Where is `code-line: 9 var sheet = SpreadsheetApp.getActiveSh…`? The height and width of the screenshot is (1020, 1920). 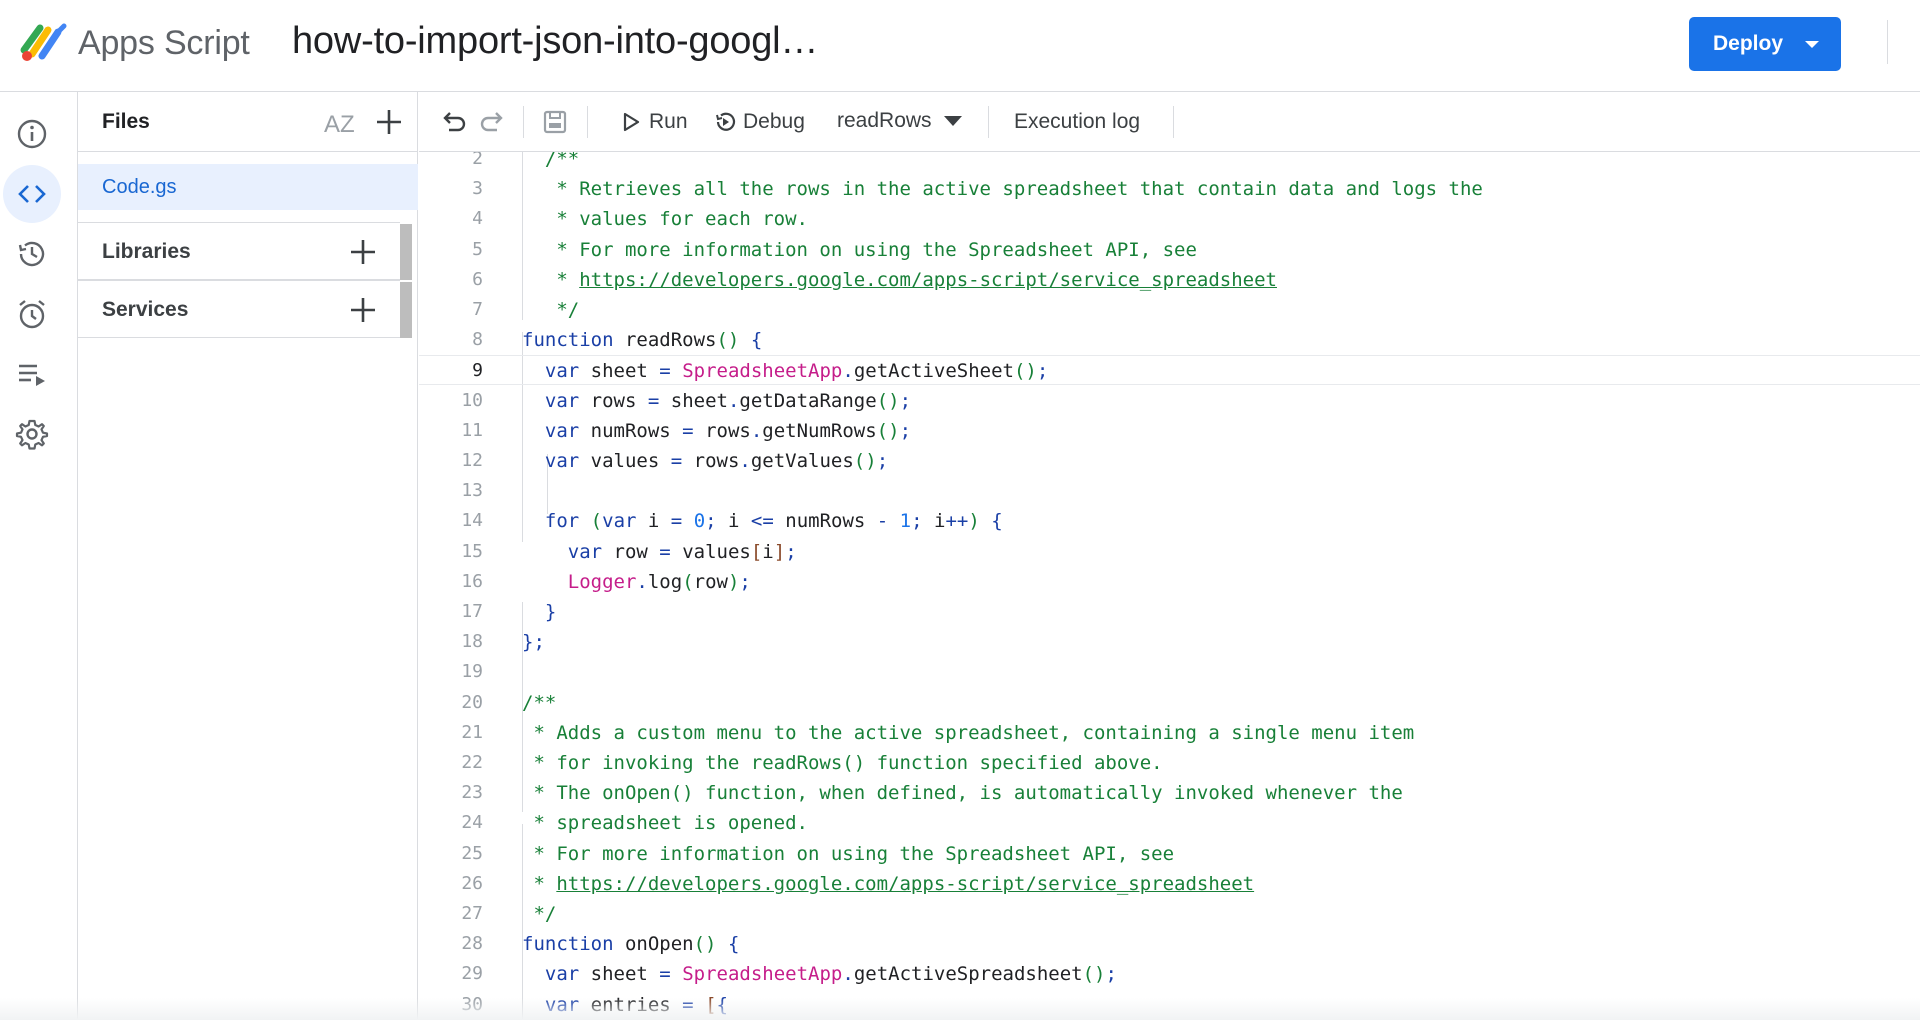
code-line: 9 var sheet = SpreadsheetApp.getActiveSh… is located at coordinates (1169, 370).